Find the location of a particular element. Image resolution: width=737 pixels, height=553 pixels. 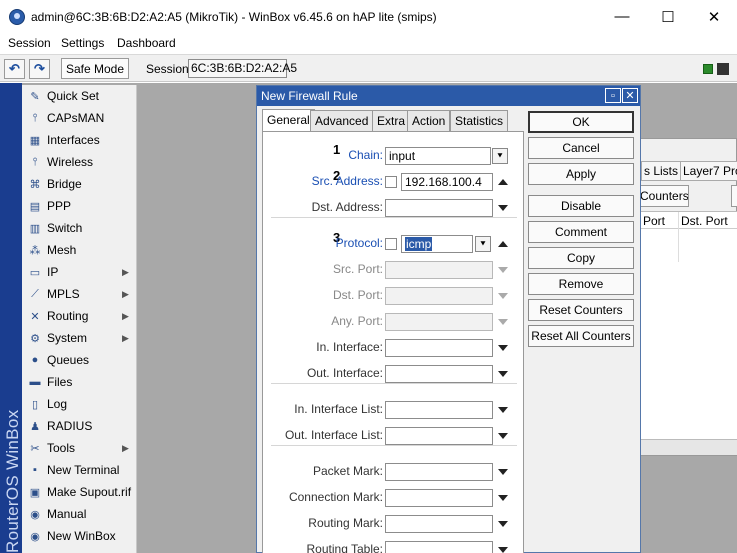

tab-layer7-protocols: Layer7 Protocols is located at coordinates (708, 171).